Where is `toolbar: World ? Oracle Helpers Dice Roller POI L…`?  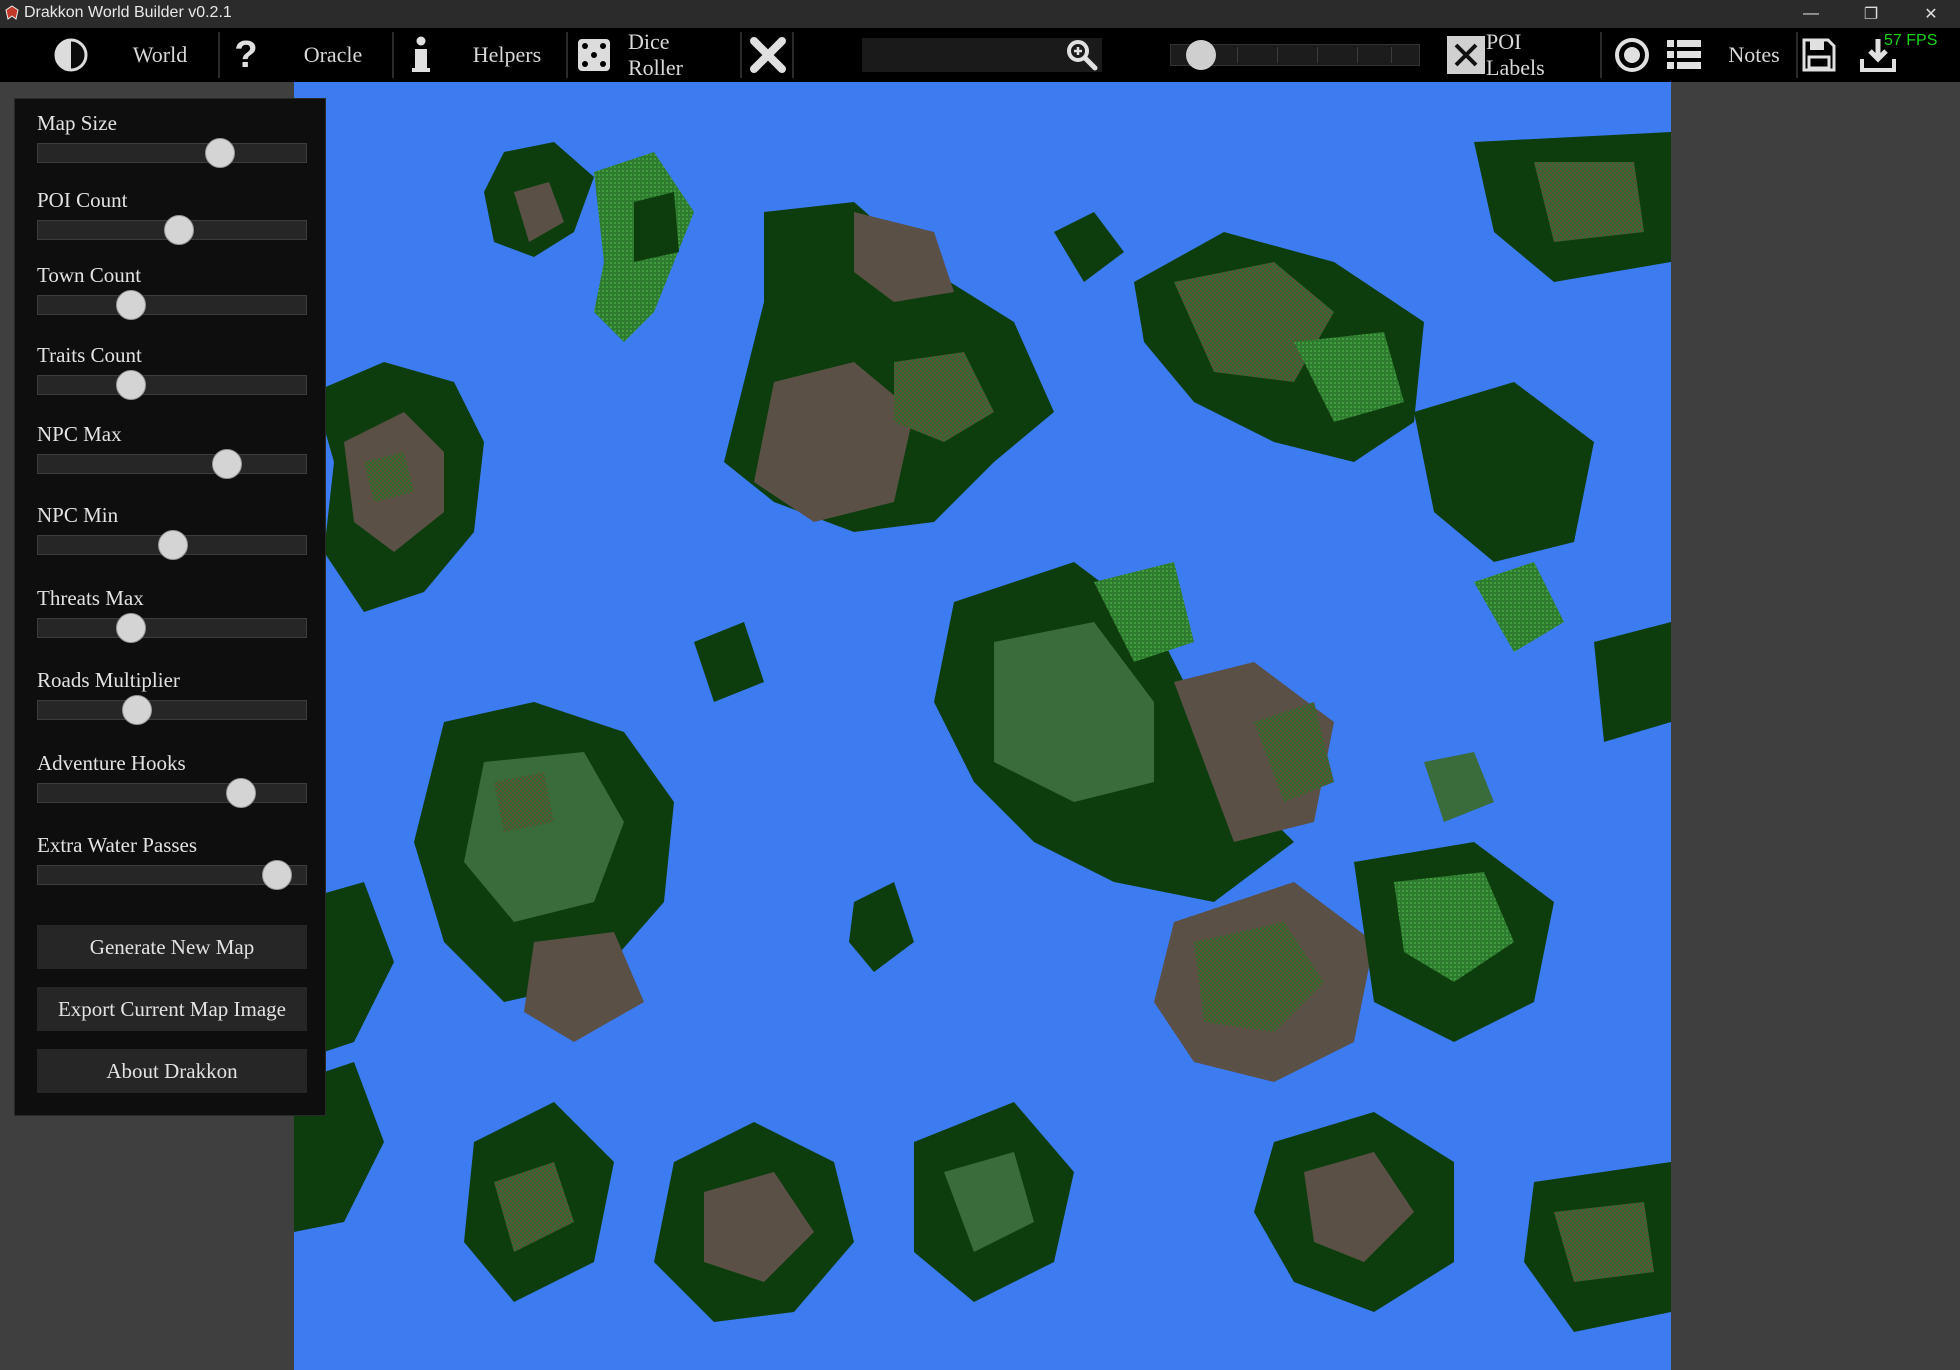
toolbar: World ? Oracle Helpers Dice Roller POI L… is located at coordinates (980, 55).